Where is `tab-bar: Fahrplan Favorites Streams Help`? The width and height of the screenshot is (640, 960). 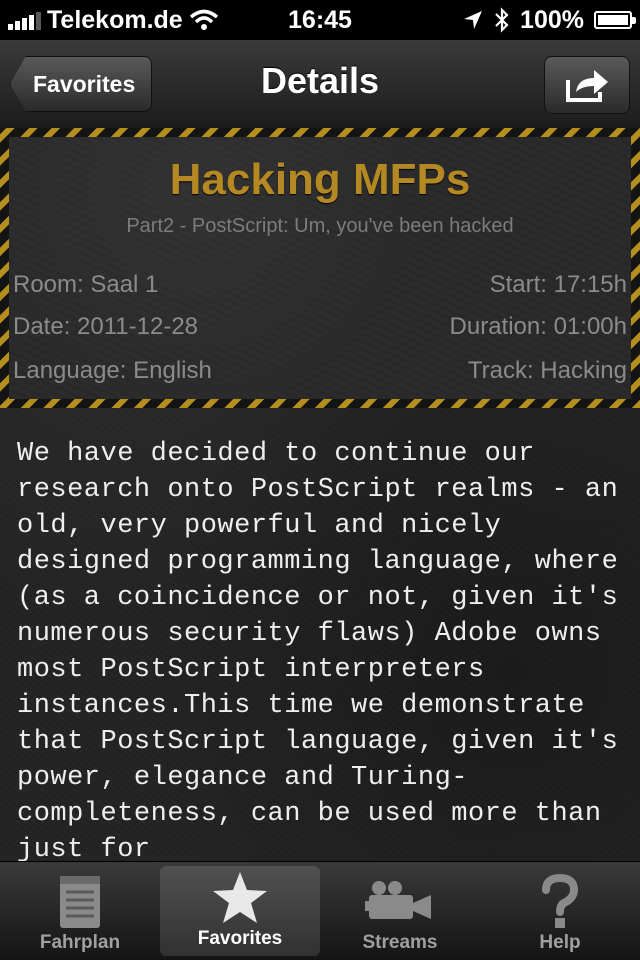
tab-bar: Fahrplan Favorites Streams Help is located at coordinates (320, 910).